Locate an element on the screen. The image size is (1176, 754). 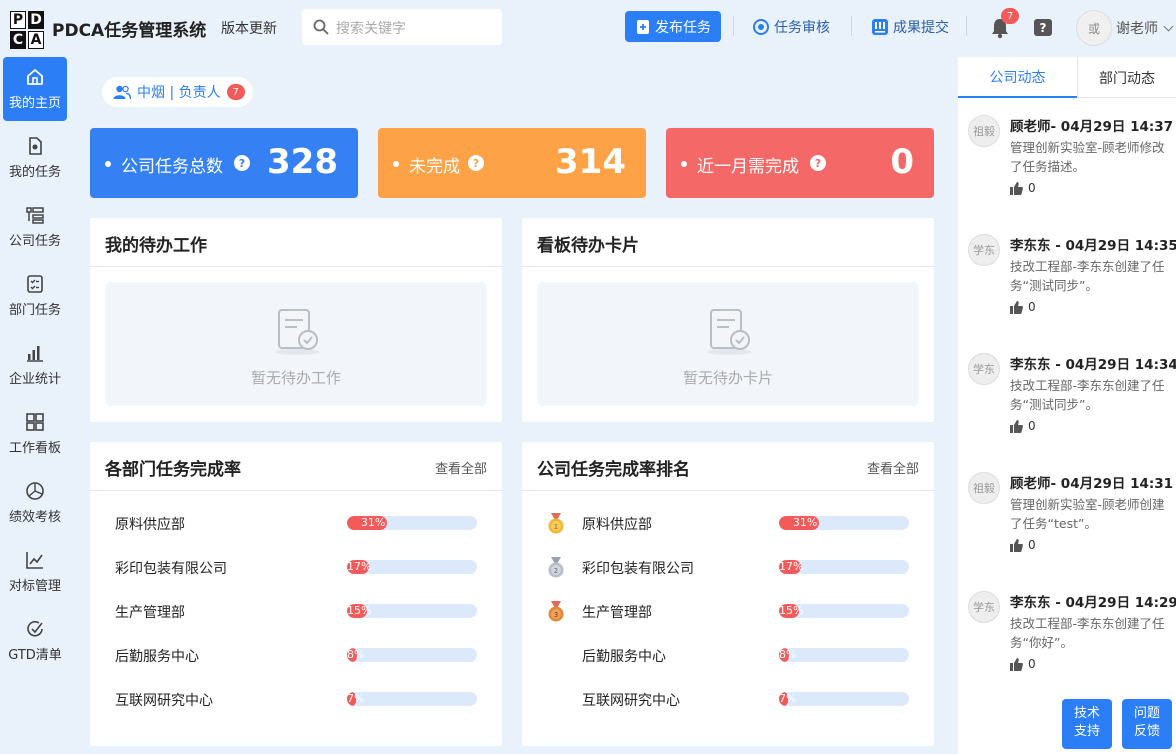
sidebar-item-work-board: 工作看板 is located at coordinates (35, 434).